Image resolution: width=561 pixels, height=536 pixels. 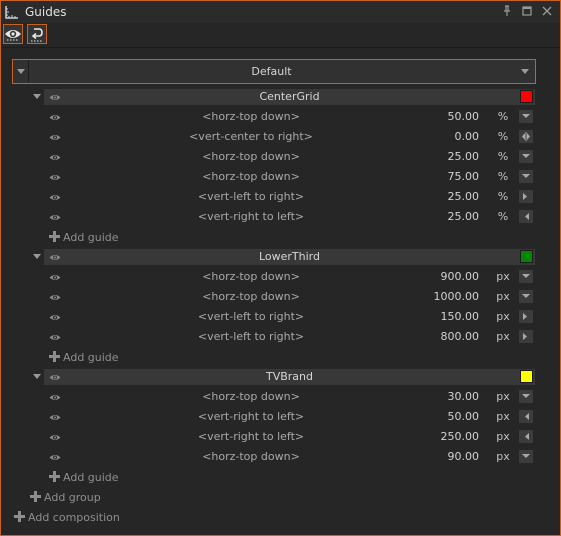 What do you see at coordinates (74, 517) in the screenshot?
I see `add-composition-label: Add composition` at bounding box center [74, 517].